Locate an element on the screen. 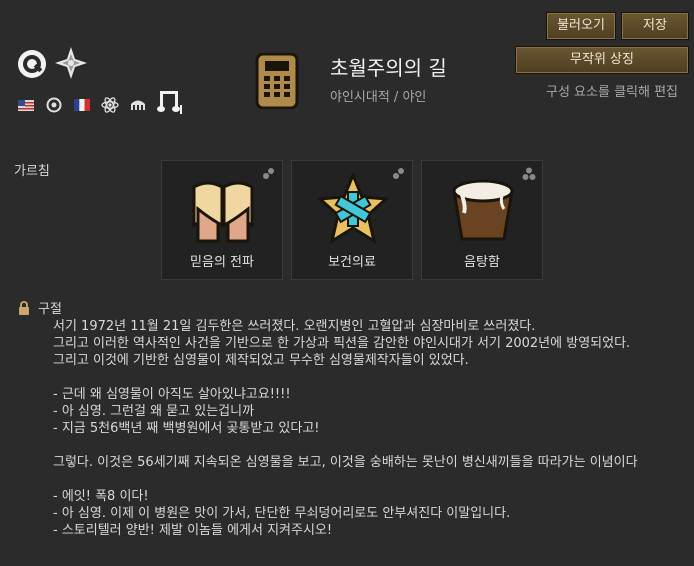  load-button: 불러오기 is located at coordinates (581, 26).